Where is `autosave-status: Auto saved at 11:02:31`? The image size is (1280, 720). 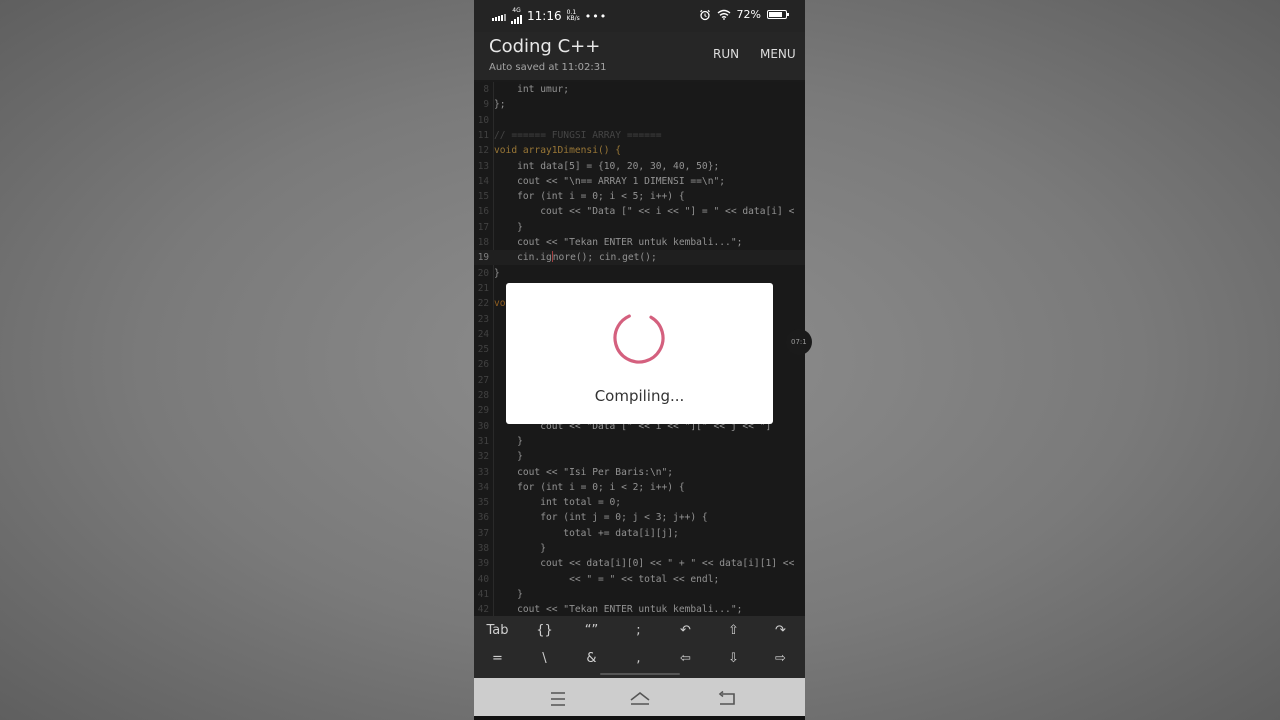 autosave-status: Auto saved at 11:02:31 is located at coordinates (548, 67).